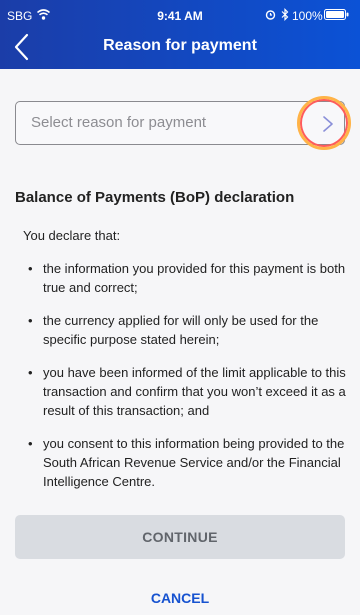 Image resolution: width=360 pixels, height=615 pixels. Describe the element at coordinates (336, 14) in the screenshot. I see `battery-icon` at that location.